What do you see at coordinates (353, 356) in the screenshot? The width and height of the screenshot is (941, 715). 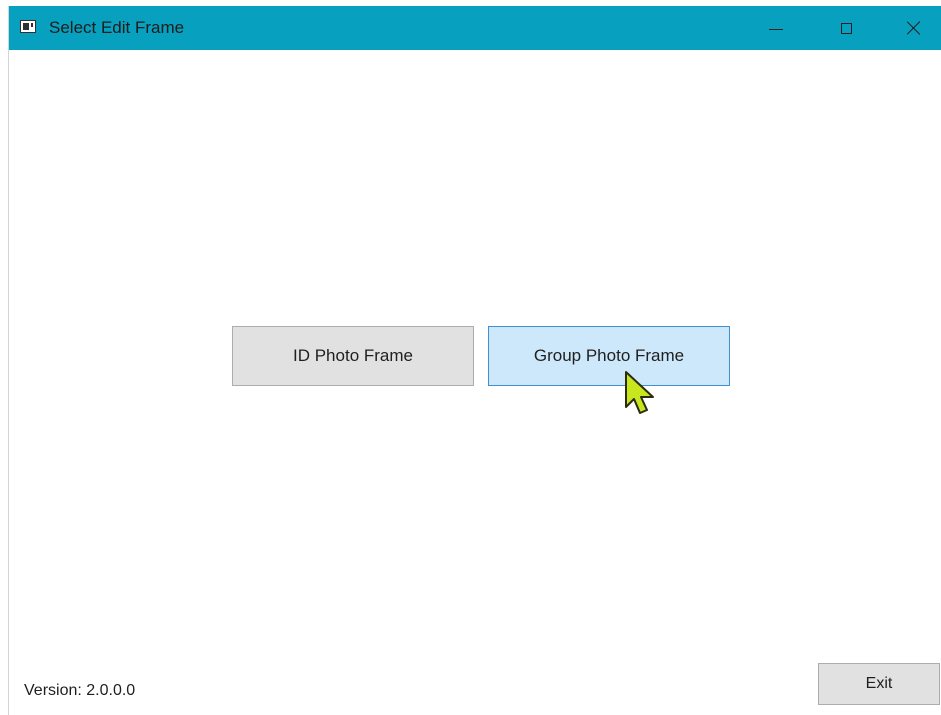 I see `id-photo-frame-button: ID Photo Frame` at bounding box center [353, 356].